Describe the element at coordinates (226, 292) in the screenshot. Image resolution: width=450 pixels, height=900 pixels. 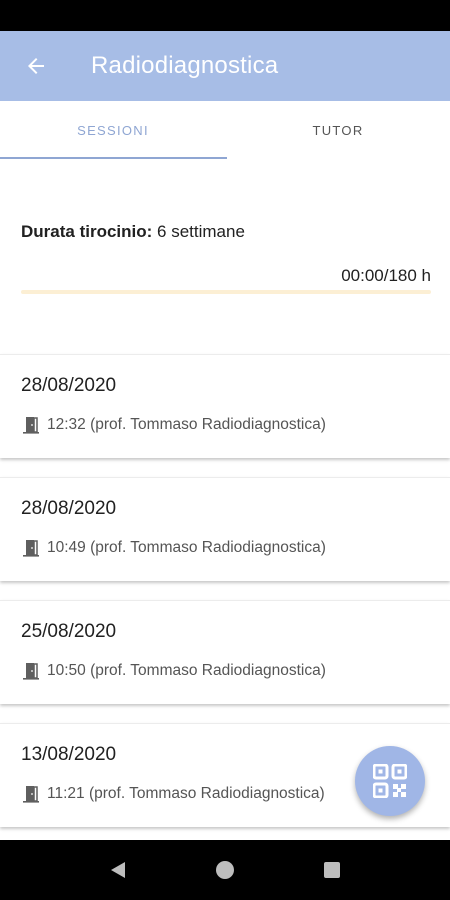
I see `hours-progress-bar` at that location.